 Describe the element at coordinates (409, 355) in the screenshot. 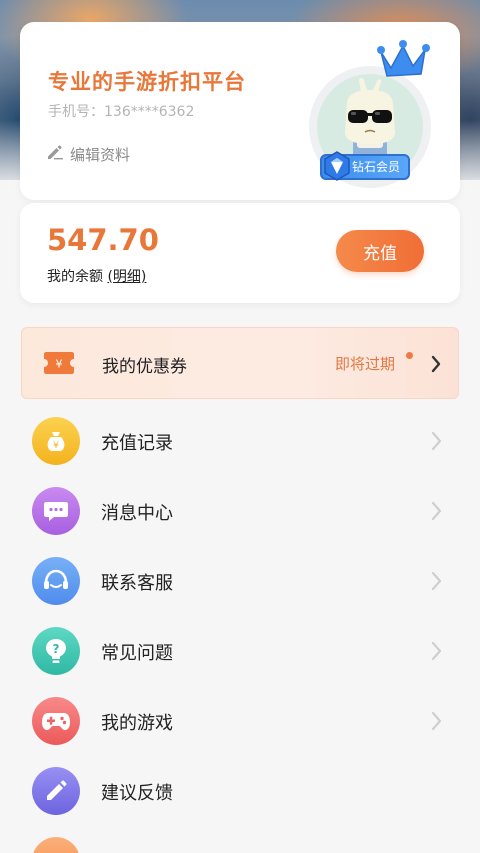

I see `notification-dot` at that location.